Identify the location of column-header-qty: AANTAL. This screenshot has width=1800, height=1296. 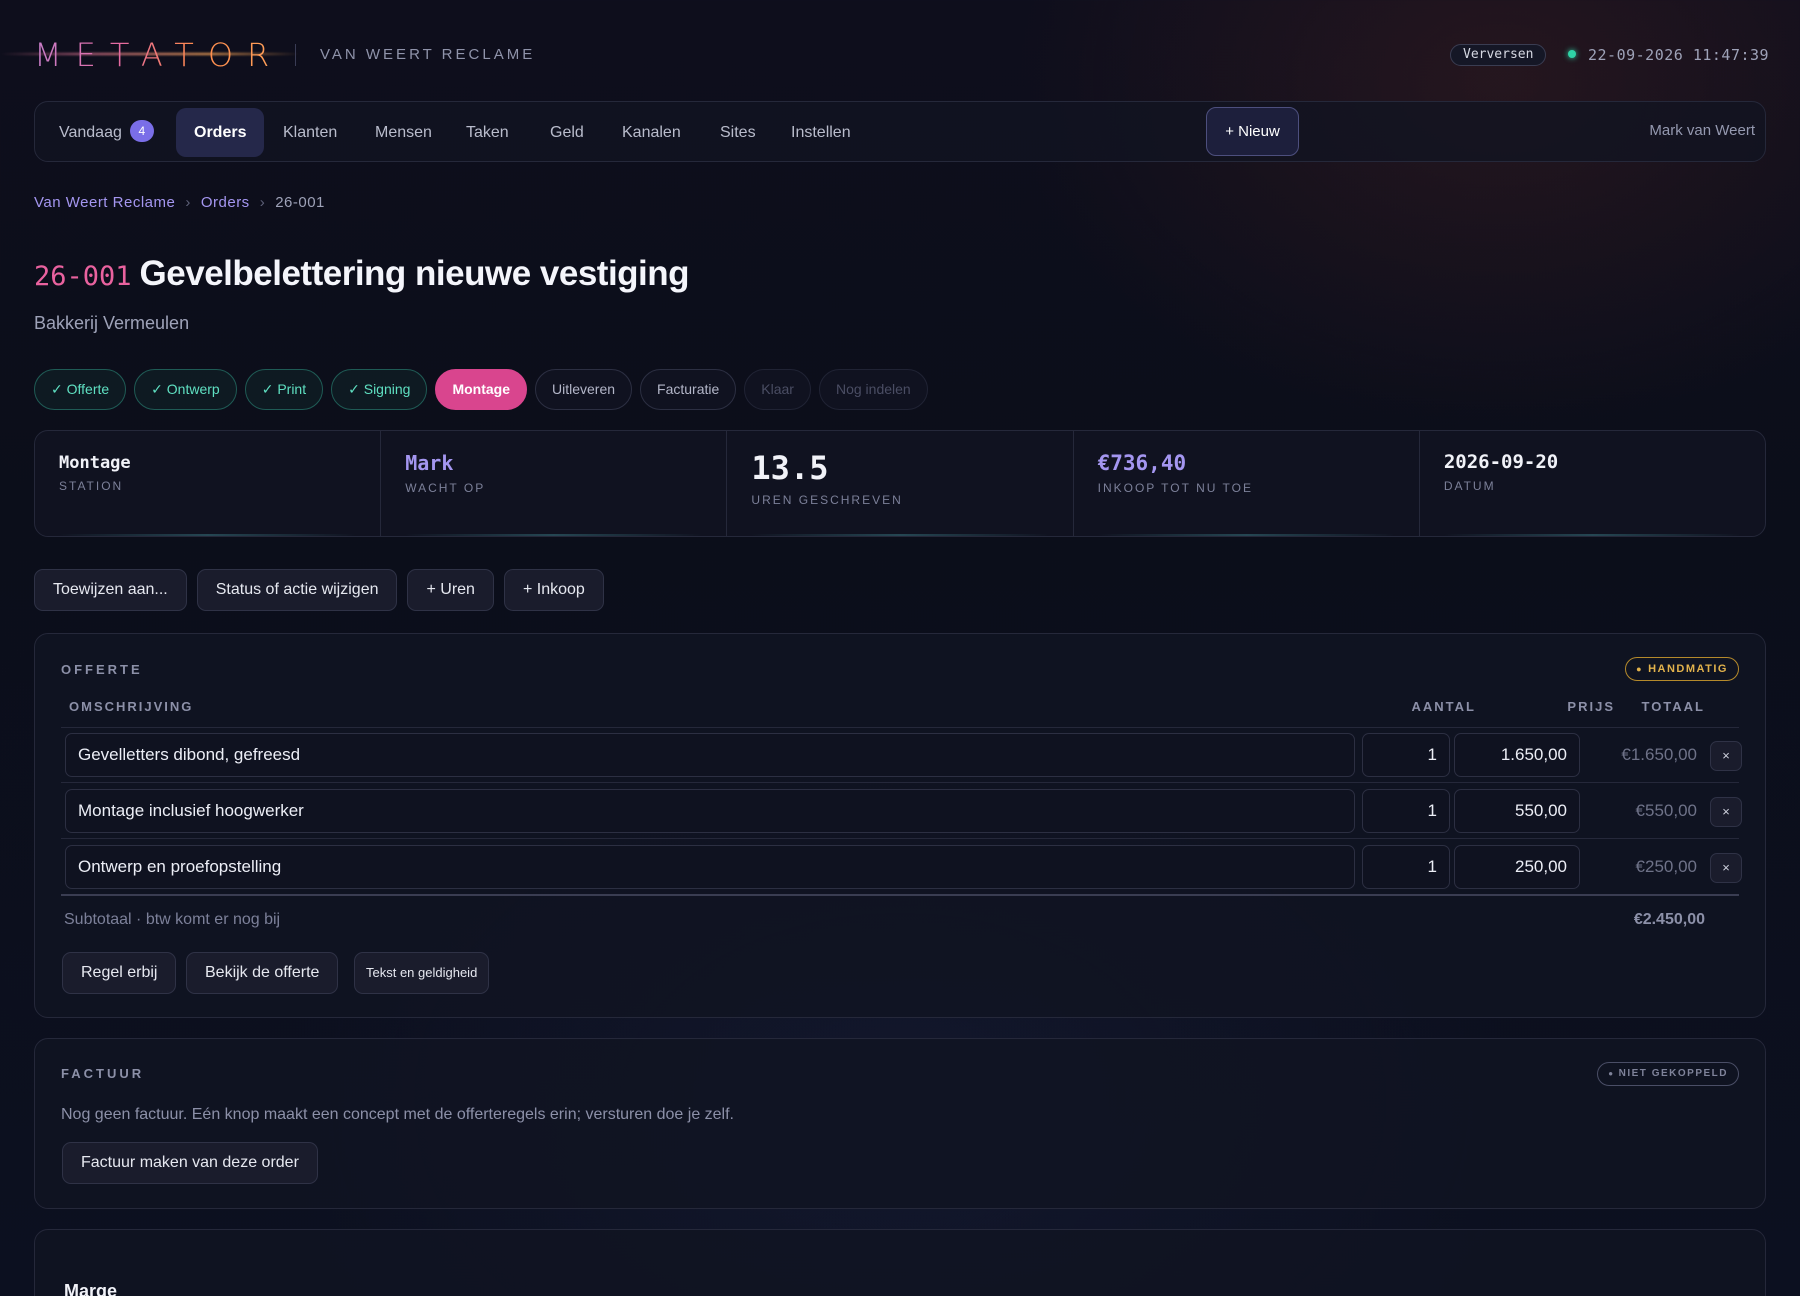
(1443, 706).